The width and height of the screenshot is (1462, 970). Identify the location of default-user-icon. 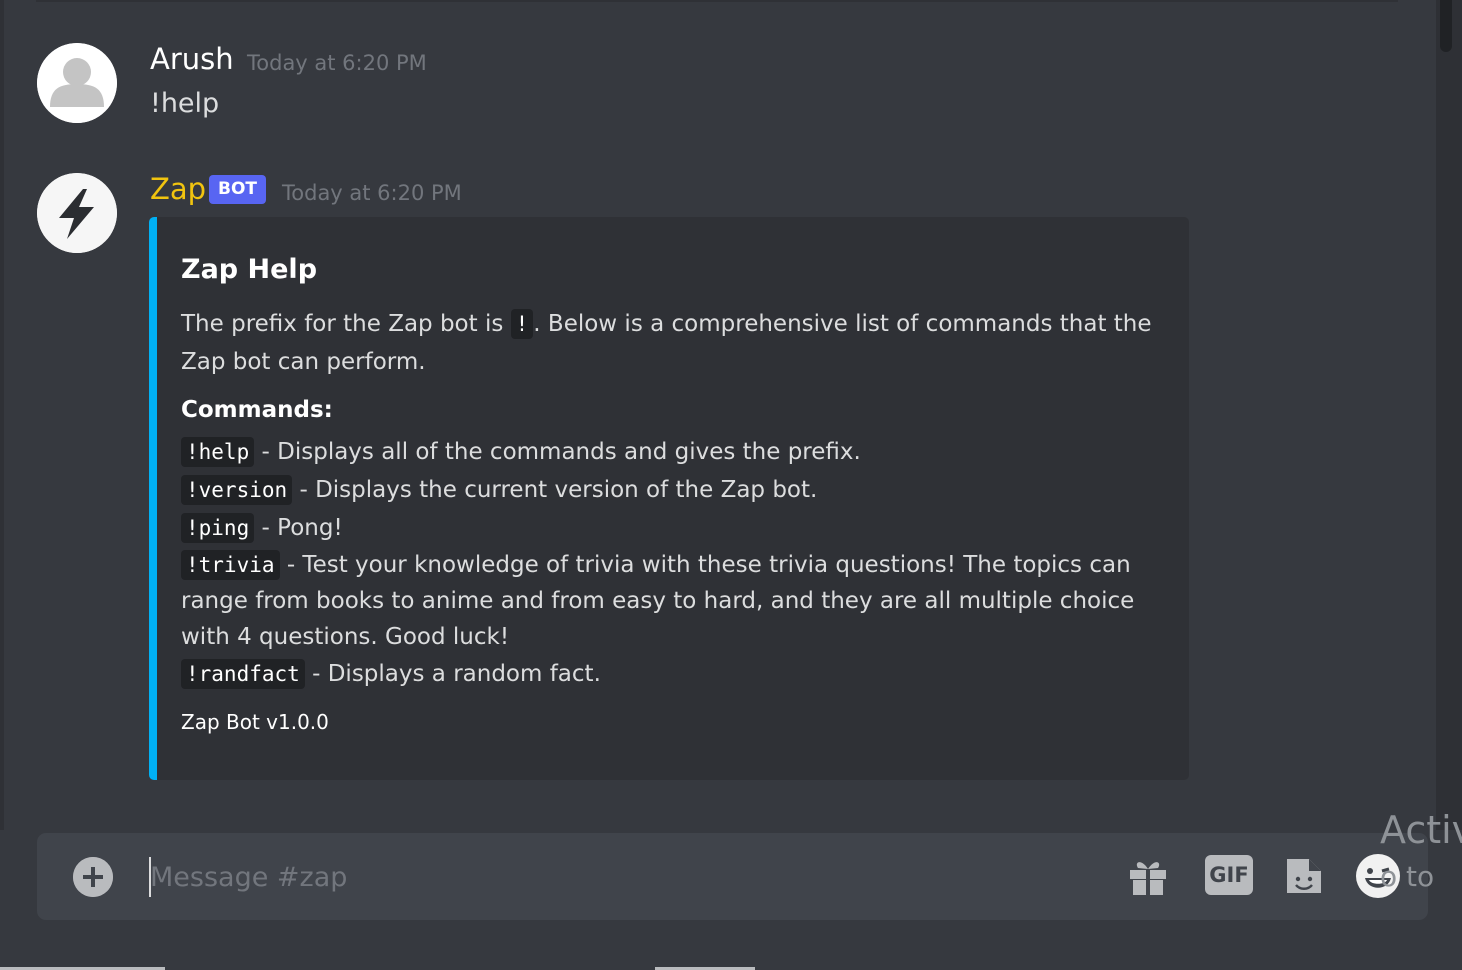
(77, 83).